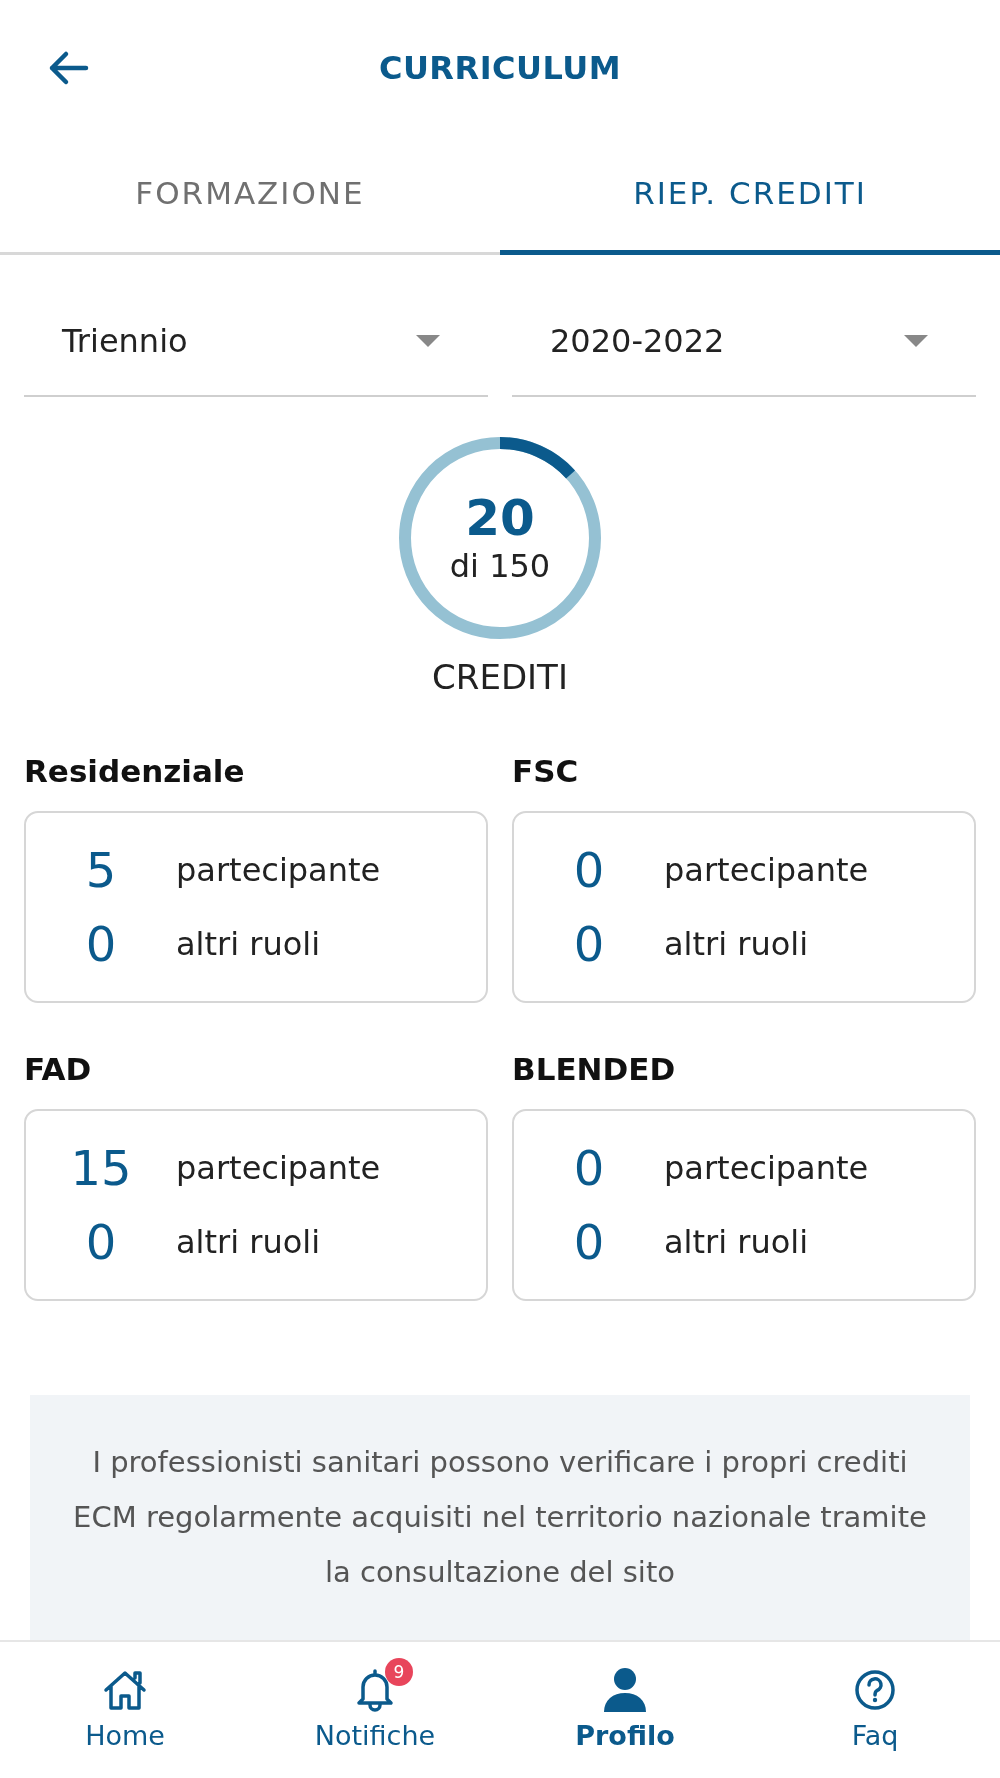  I want to click on nav-item: 9 Notifiche, so click(375, 1710).